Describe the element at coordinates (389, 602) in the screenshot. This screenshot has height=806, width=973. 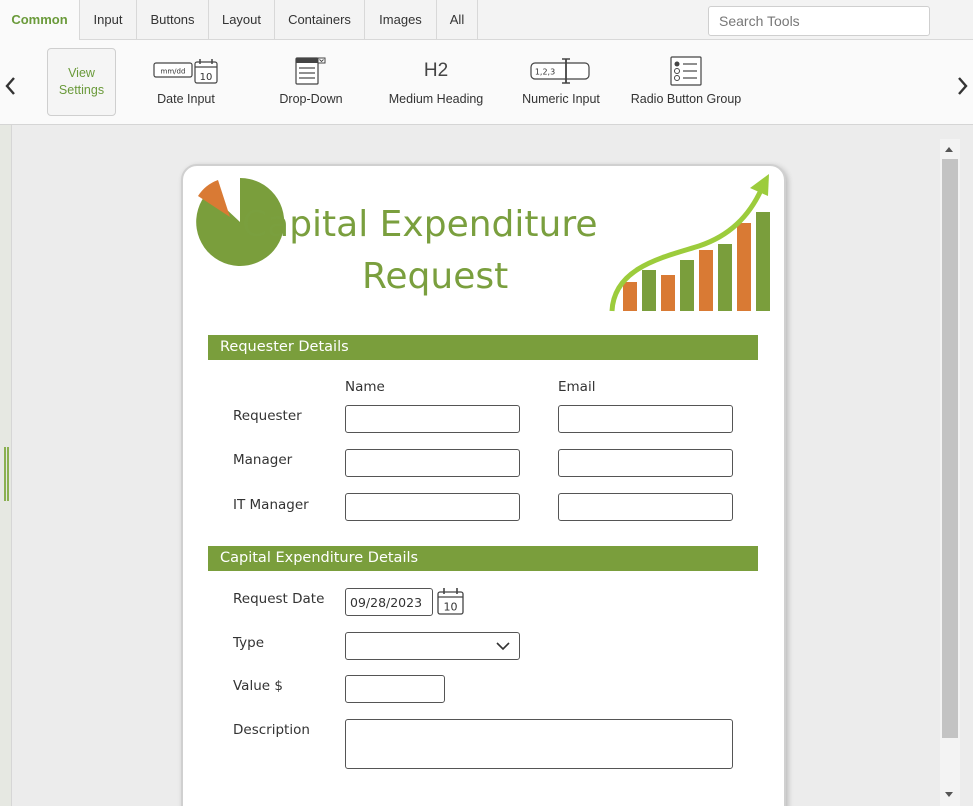
I see `request-date-input` at that location.